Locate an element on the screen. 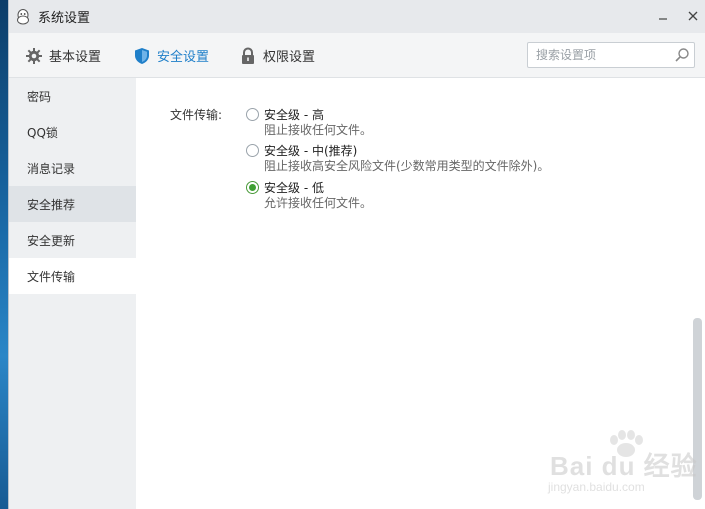 The image size is (705, 509). sidebar-item-security-update: 安全更新 is located at coordinates (72, 240).